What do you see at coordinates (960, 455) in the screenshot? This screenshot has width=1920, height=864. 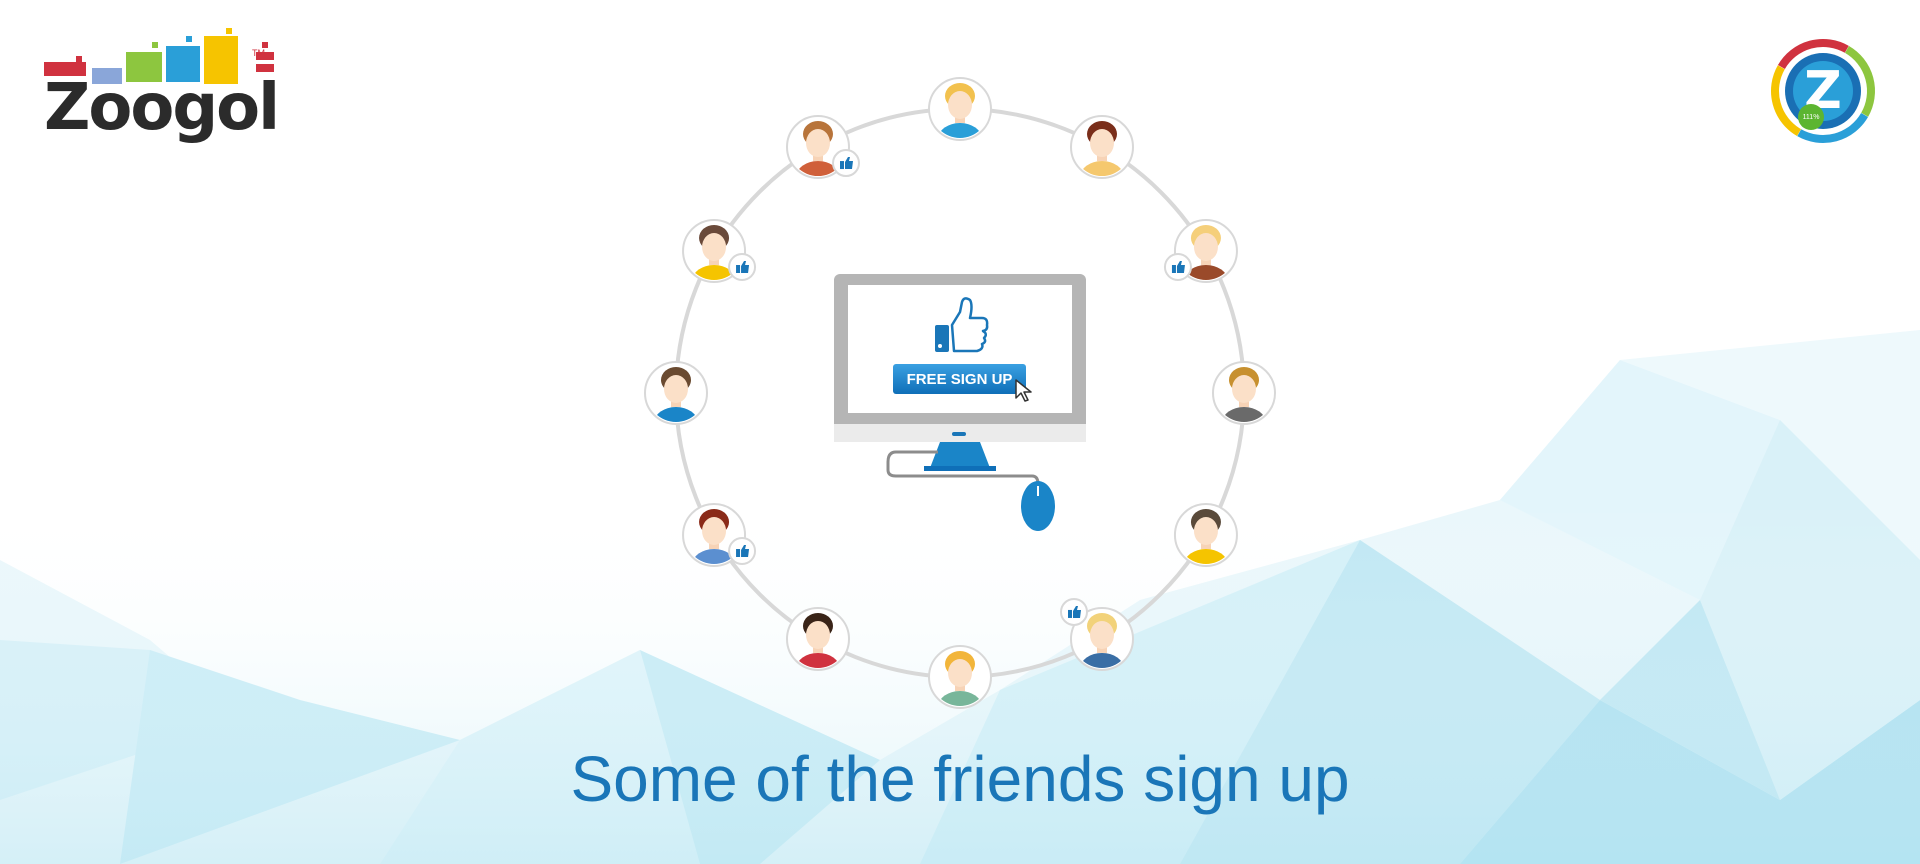 I see `monitor-stand` at bounding box center [960, 455].